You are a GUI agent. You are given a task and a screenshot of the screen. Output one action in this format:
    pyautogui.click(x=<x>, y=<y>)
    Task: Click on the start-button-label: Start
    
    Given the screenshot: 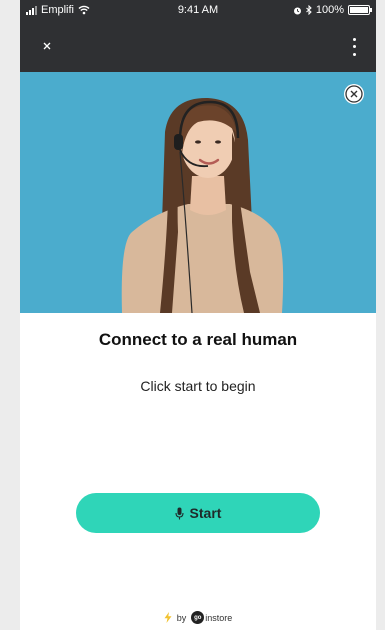 What is the action you would take?
    pyautogui.click(x=205, y=513)
    